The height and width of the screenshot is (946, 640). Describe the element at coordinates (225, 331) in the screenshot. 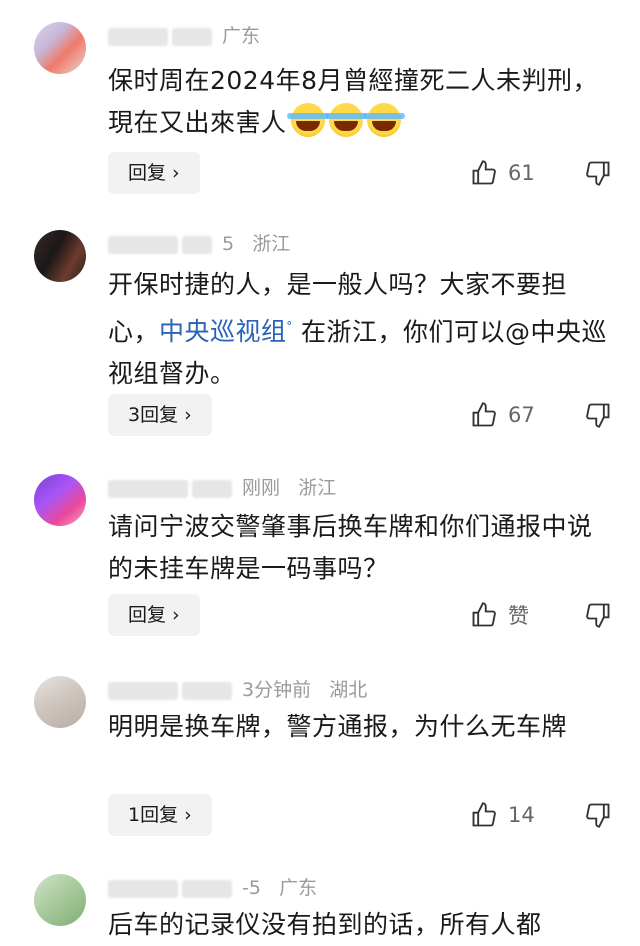

I see `hashtag-link: 中央巡视组ᐤ` at that location.